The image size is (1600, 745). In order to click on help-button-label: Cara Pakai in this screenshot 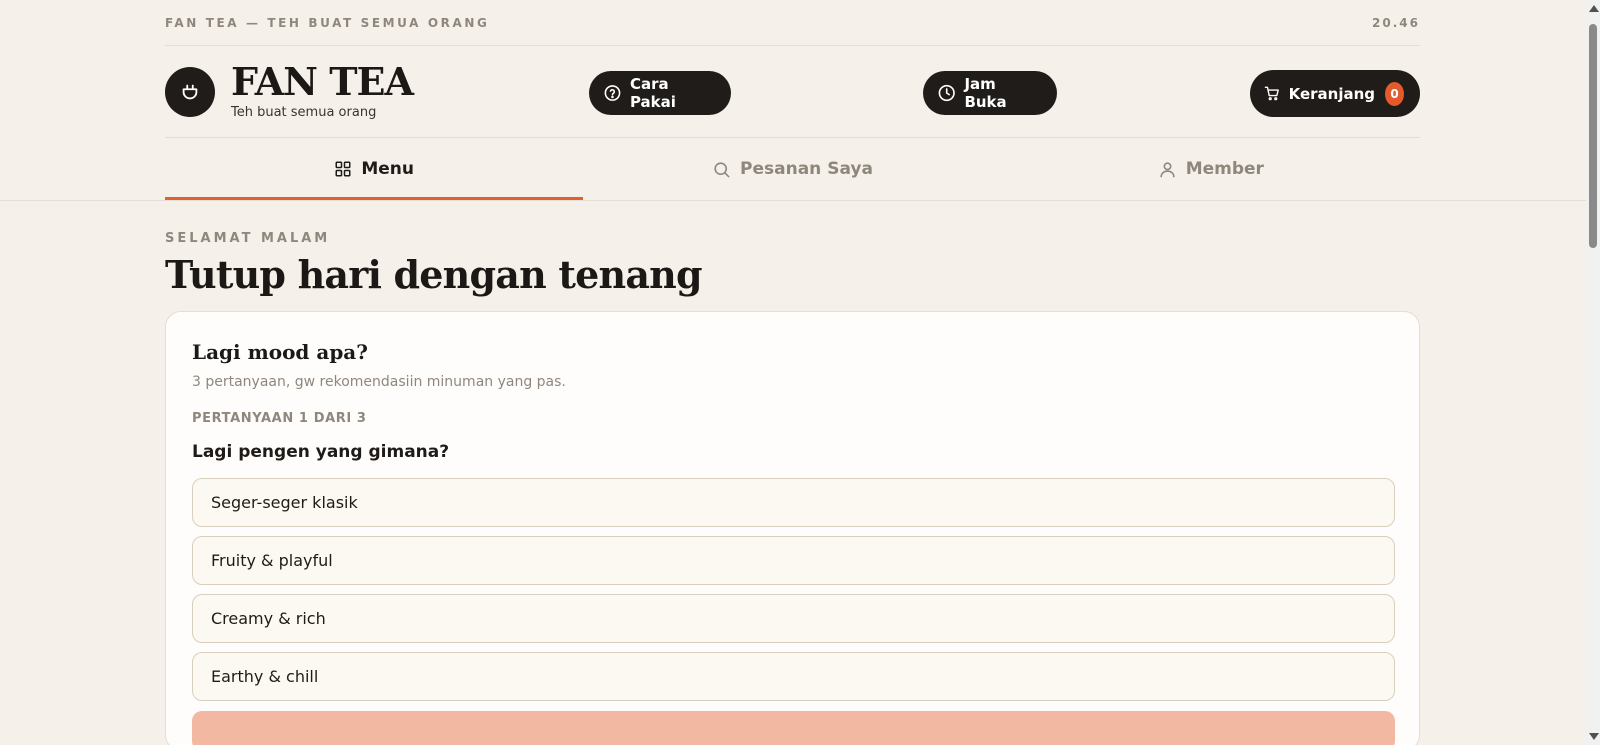, I will do `click(652, 93)`.